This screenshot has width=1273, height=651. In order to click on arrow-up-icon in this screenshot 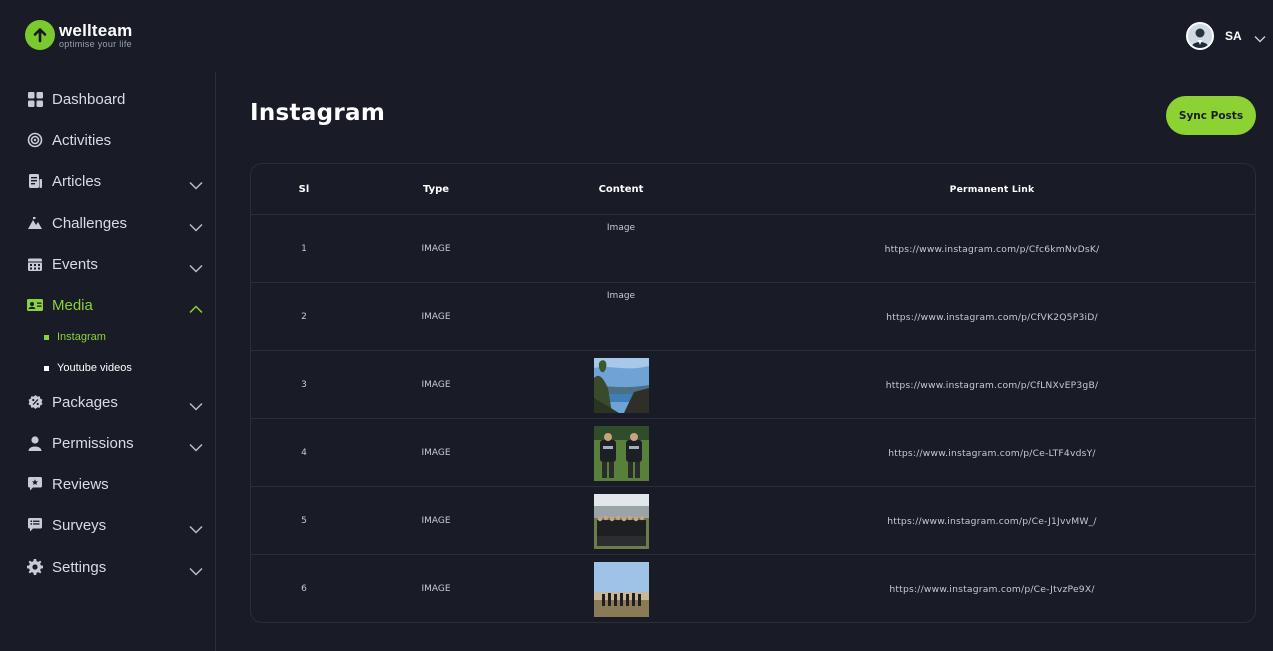, I will do `click(40, 35)`.